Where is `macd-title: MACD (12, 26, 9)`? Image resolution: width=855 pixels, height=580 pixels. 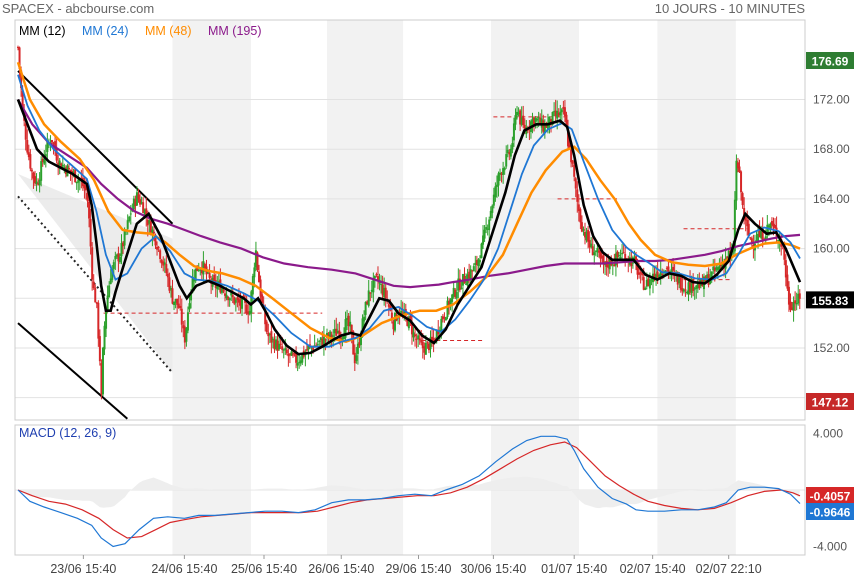 macd-title: MACD (12, 26, 9) is located at coordinates (67, 433).